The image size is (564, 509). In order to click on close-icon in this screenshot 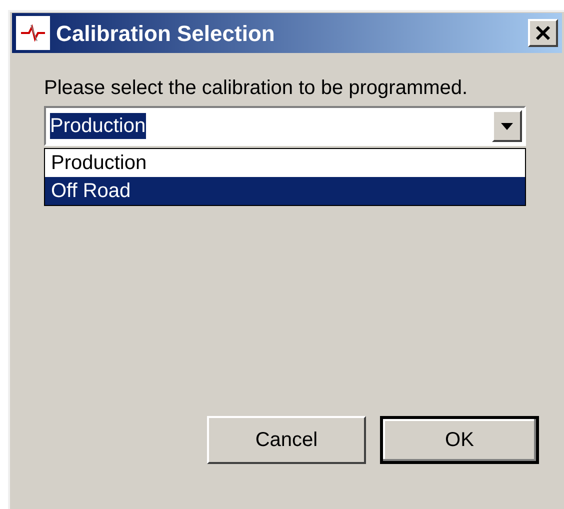, I will do `click(543, 33)`.